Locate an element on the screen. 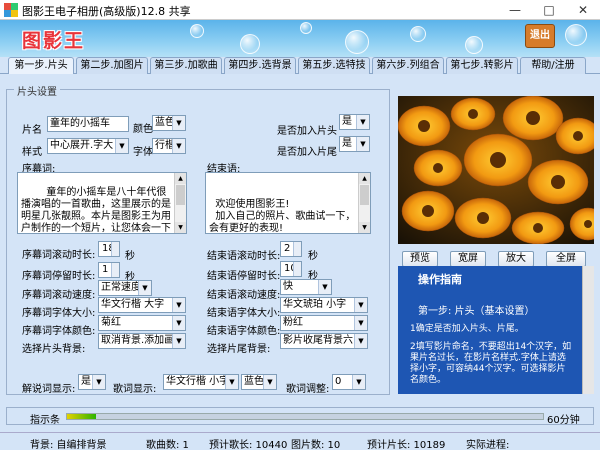  status-picture-count: 图片数: 10 is located at coordinates (316, 445).